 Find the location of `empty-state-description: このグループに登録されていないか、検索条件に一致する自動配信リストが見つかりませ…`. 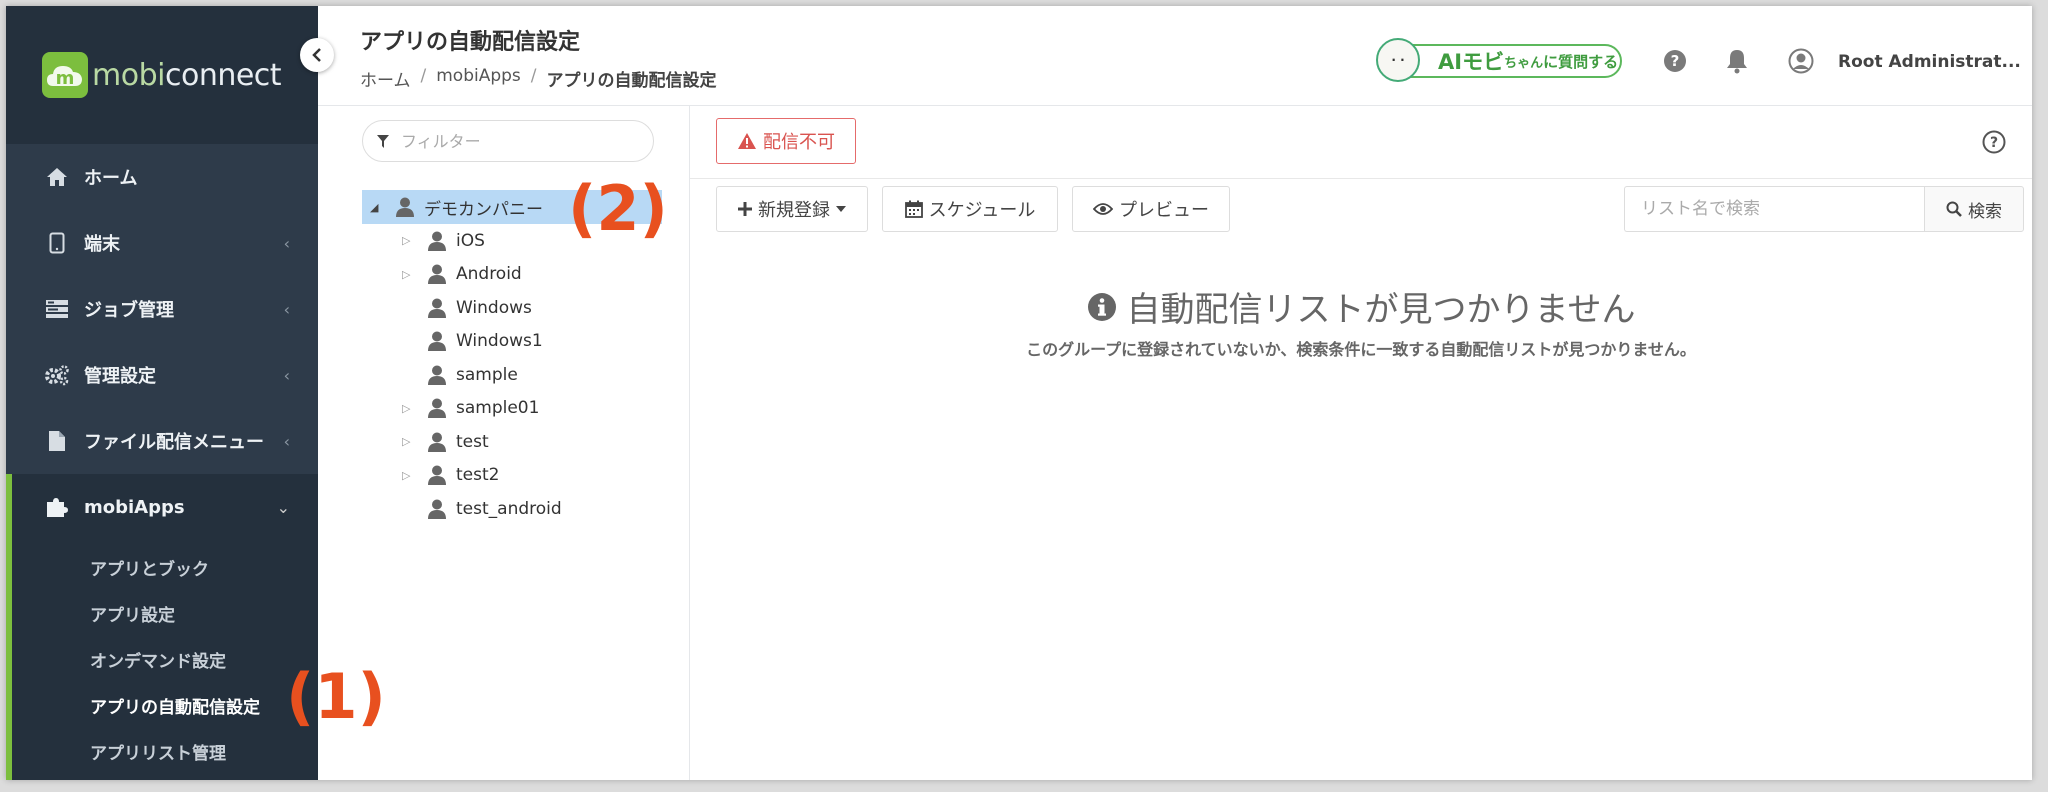

empty-state-description: このグループに登録されていないか、検索条件に一致する自動配信リストが見つかりませ… is located at coordinates (1361, 349).